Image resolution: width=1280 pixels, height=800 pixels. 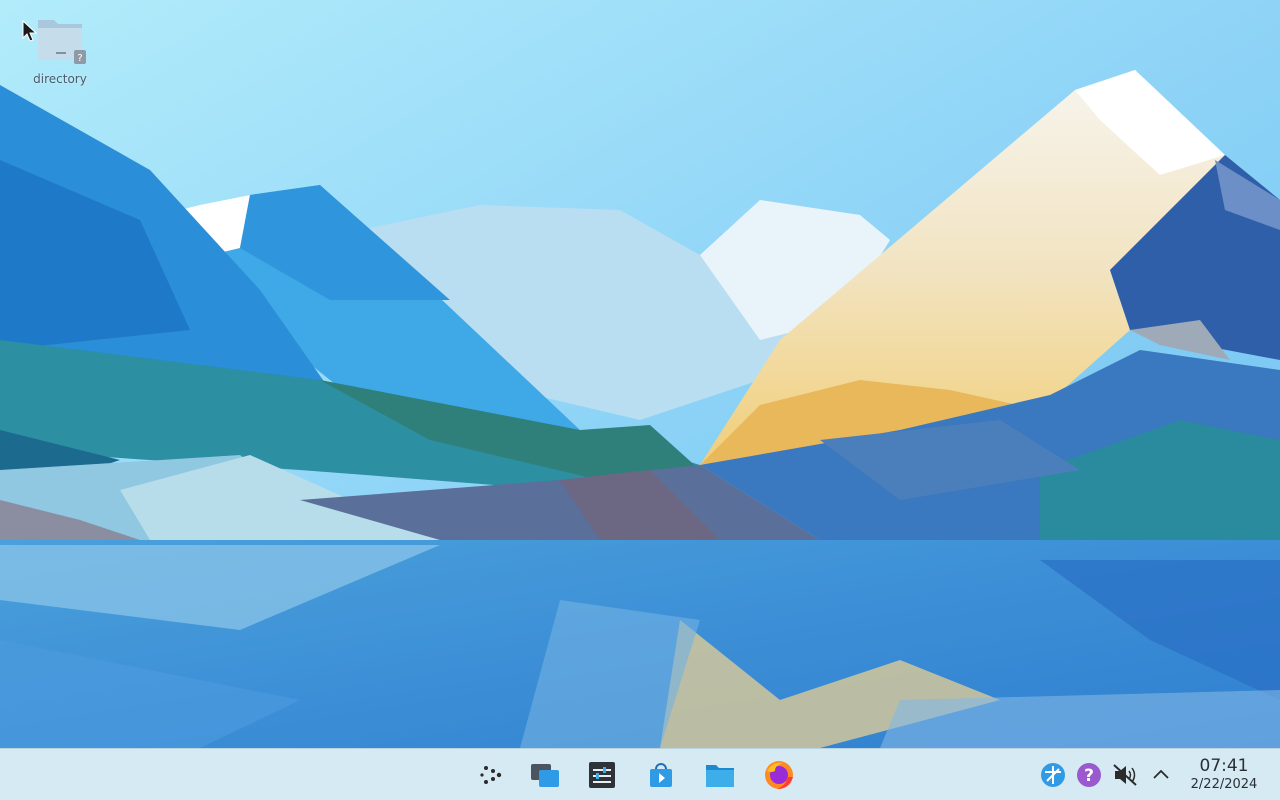 I want to click on desktop-switcher-icon, so click(x=545, y=775).